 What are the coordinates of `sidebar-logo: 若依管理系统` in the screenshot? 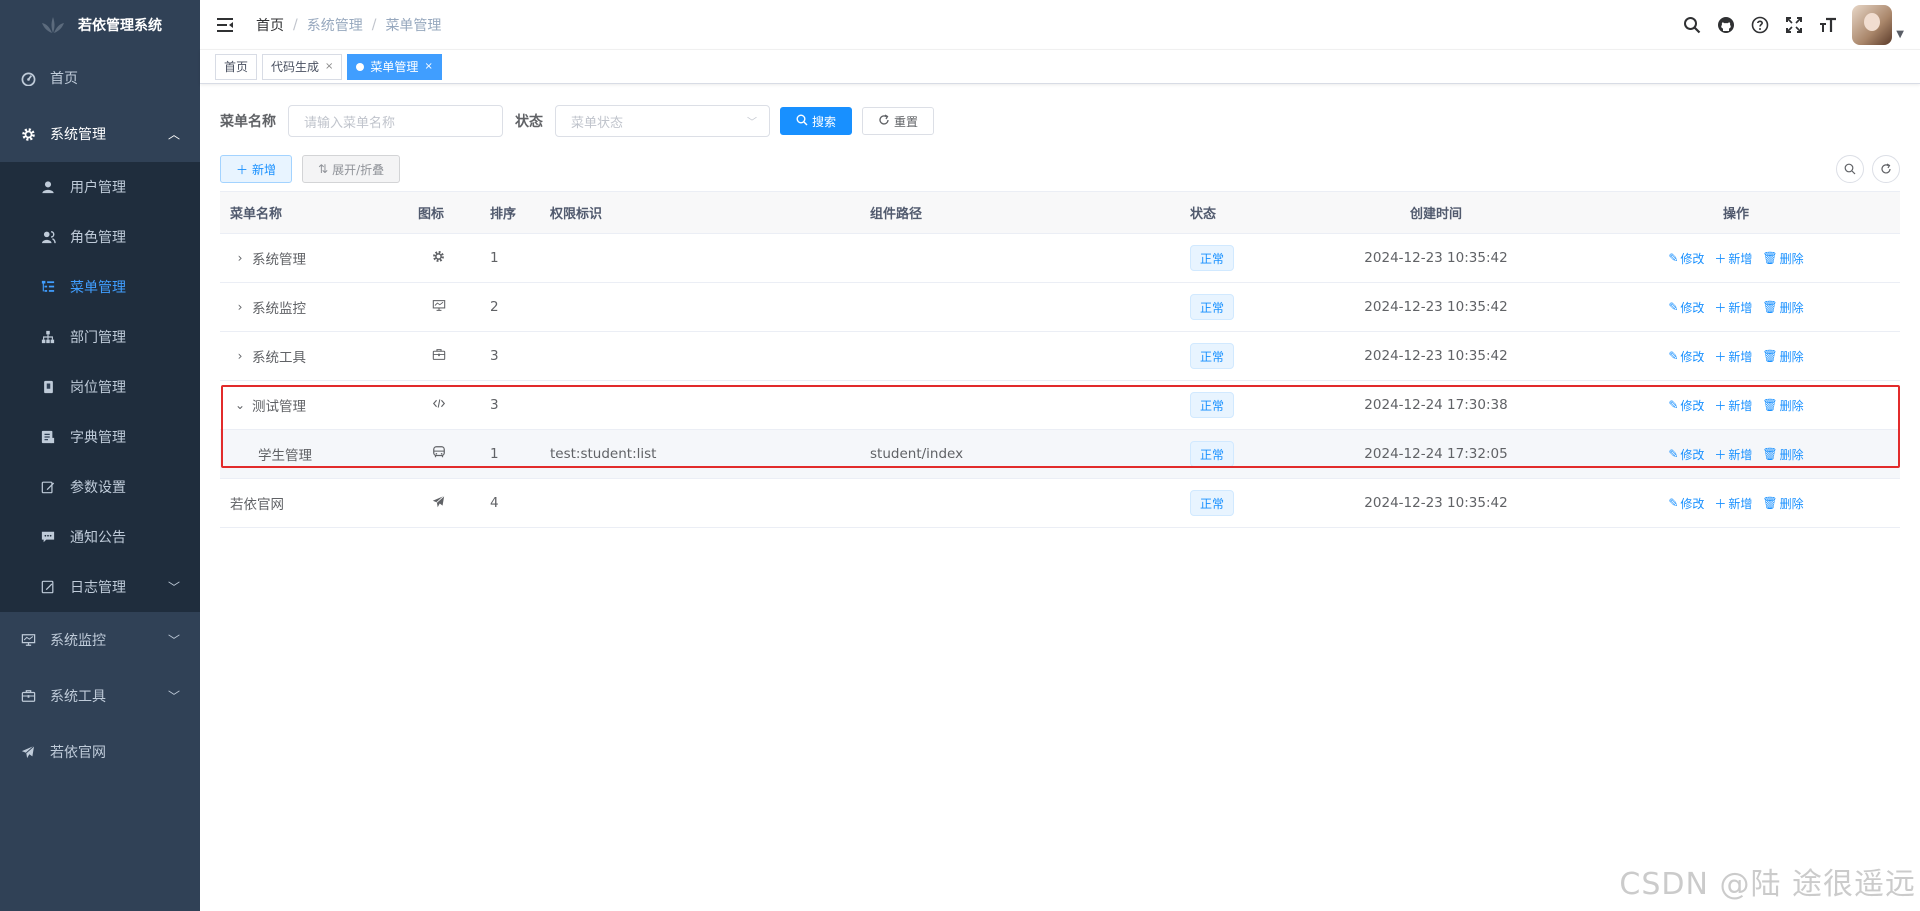 It's located at (100, 25).